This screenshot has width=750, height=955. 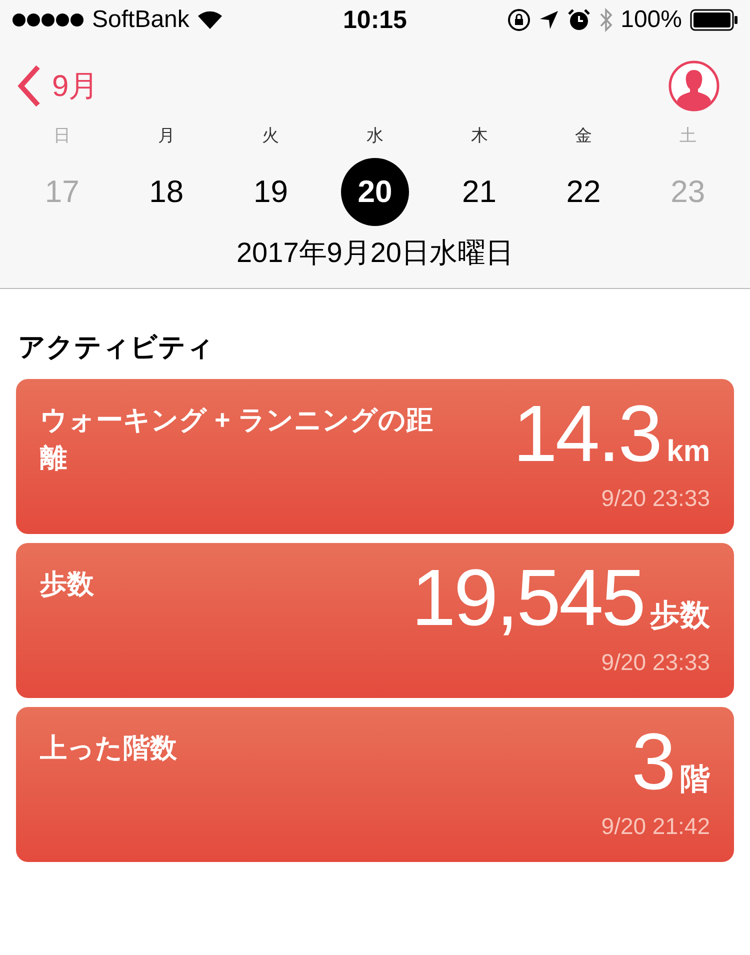 I want to click on weekday-label: 日, so click(x=62, y=136).